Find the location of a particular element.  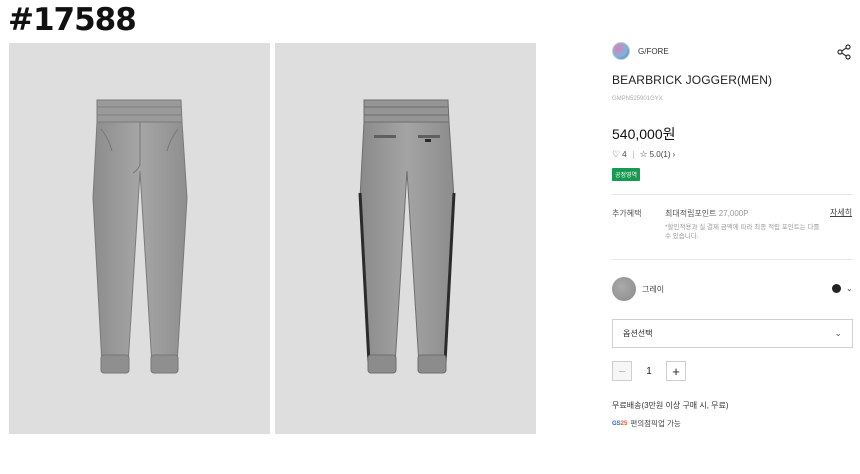

pickup-info: GS25 편의점픽업 가능 is located at coordinates (646, 423).